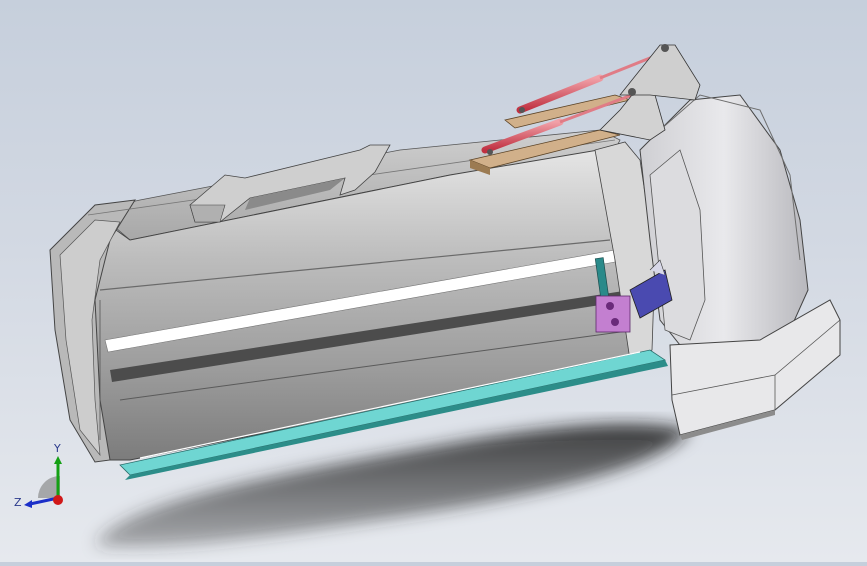  Describe the element at coordinates (57, 448) in the screenshot. I see `y-axis-label: Y` at that location.